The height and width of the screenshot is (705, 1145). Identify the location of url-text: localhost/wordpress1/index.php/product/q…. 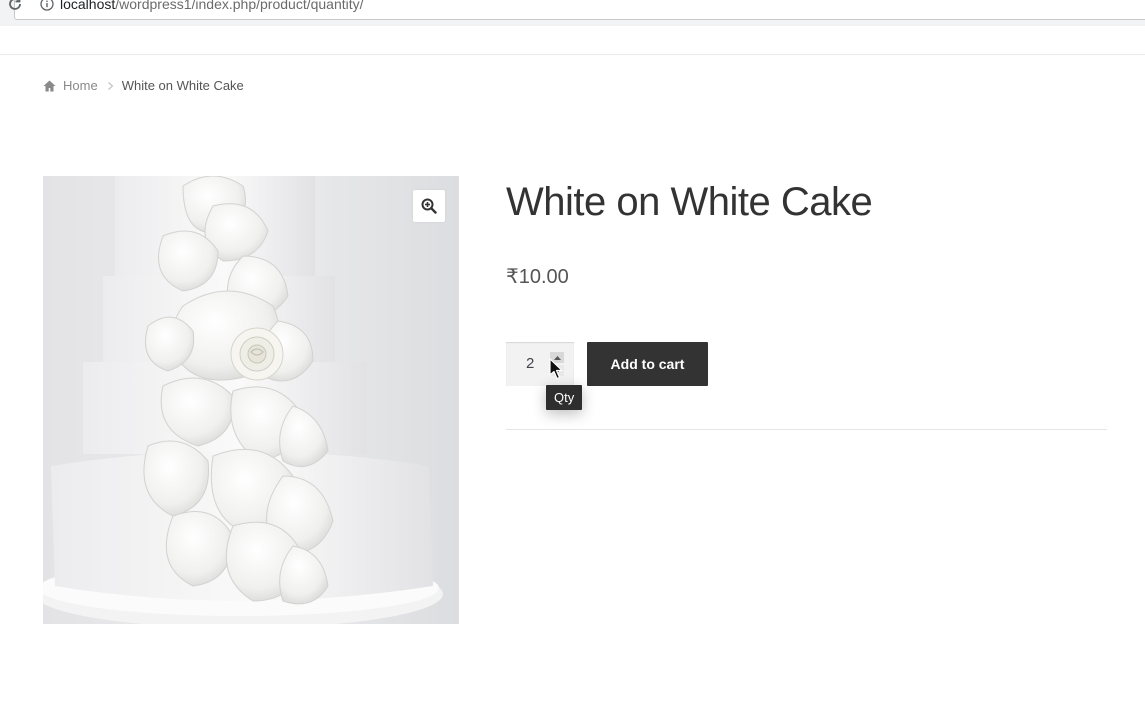
(212, 6).